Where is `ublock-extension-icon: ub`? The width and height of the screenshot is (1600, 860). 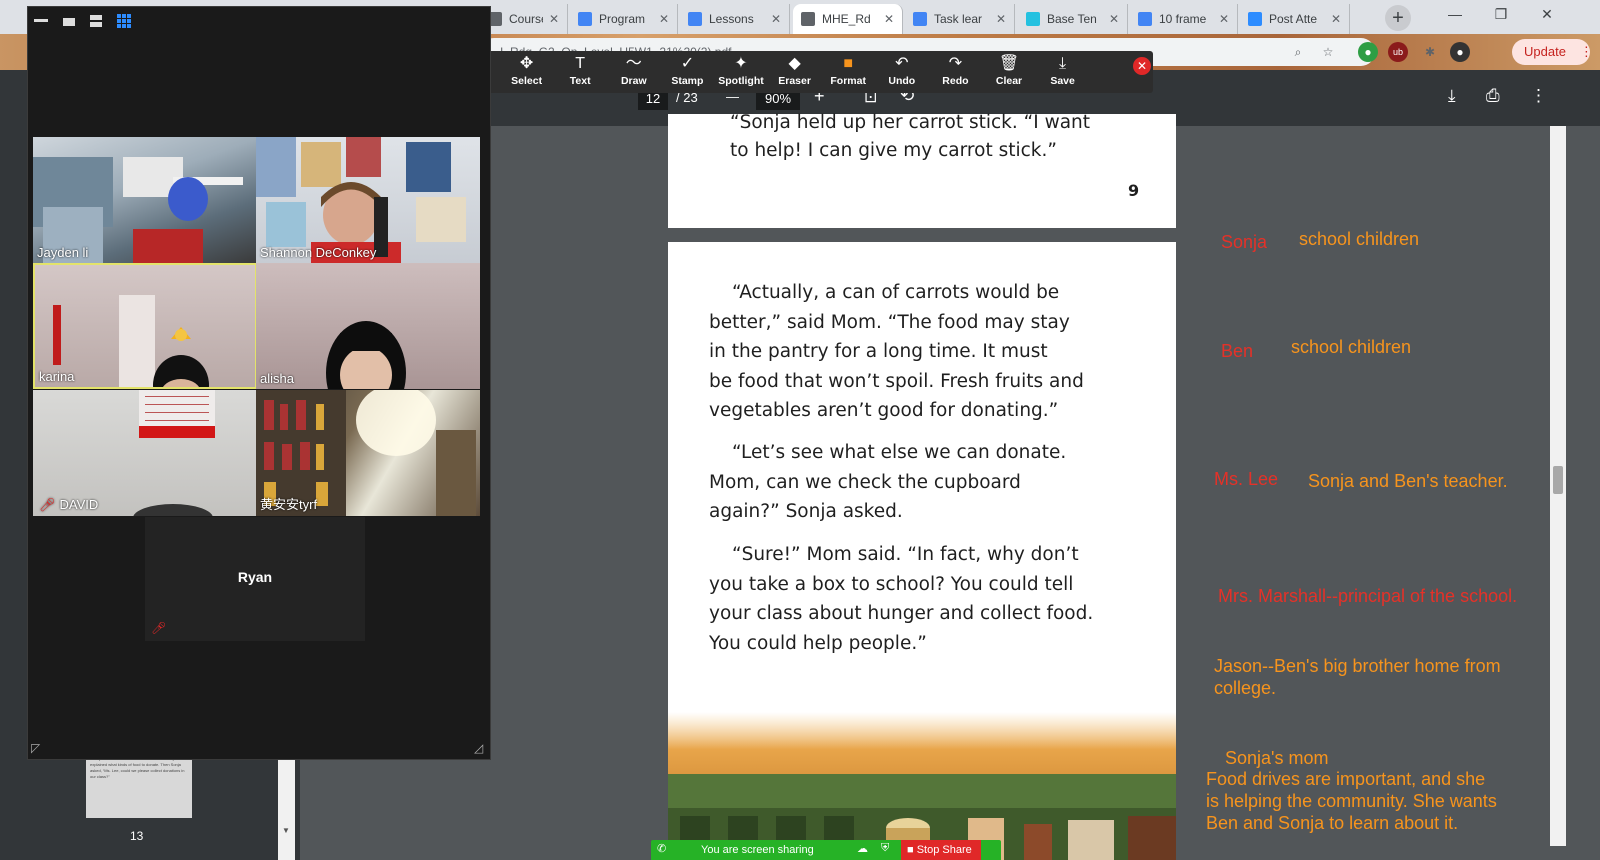 ublock-extension-icon: ub is located at coordinates (1398, 52).